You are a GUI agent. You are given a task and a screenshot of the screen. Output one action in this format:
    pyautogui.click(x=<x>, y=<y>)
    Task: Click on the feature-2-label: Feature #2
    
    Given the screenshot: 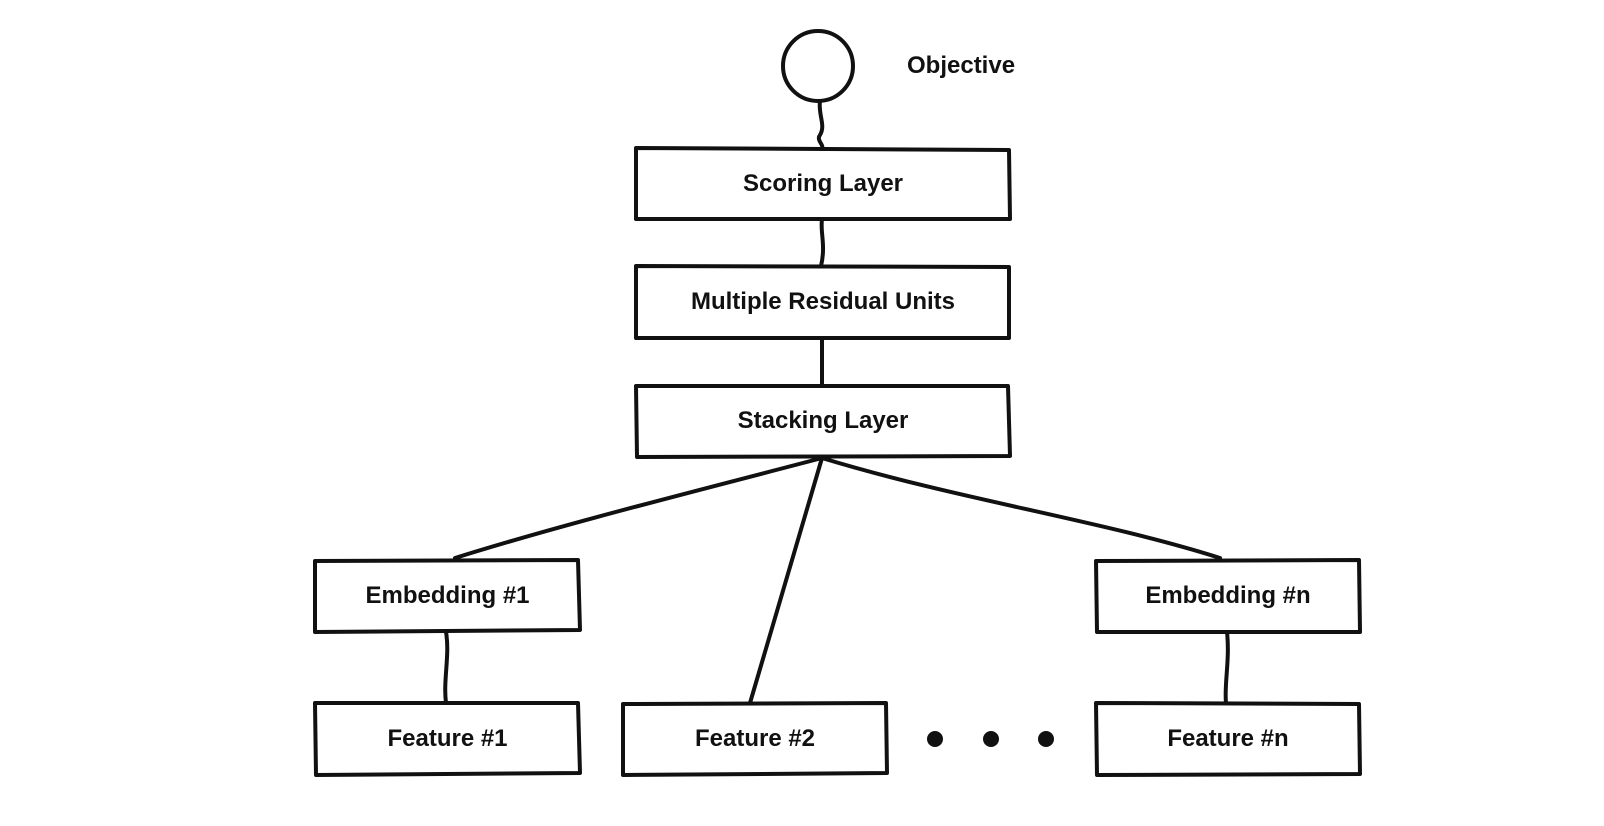 What is the action you would take?
    pyautogui.click(x=755, y=738)
    